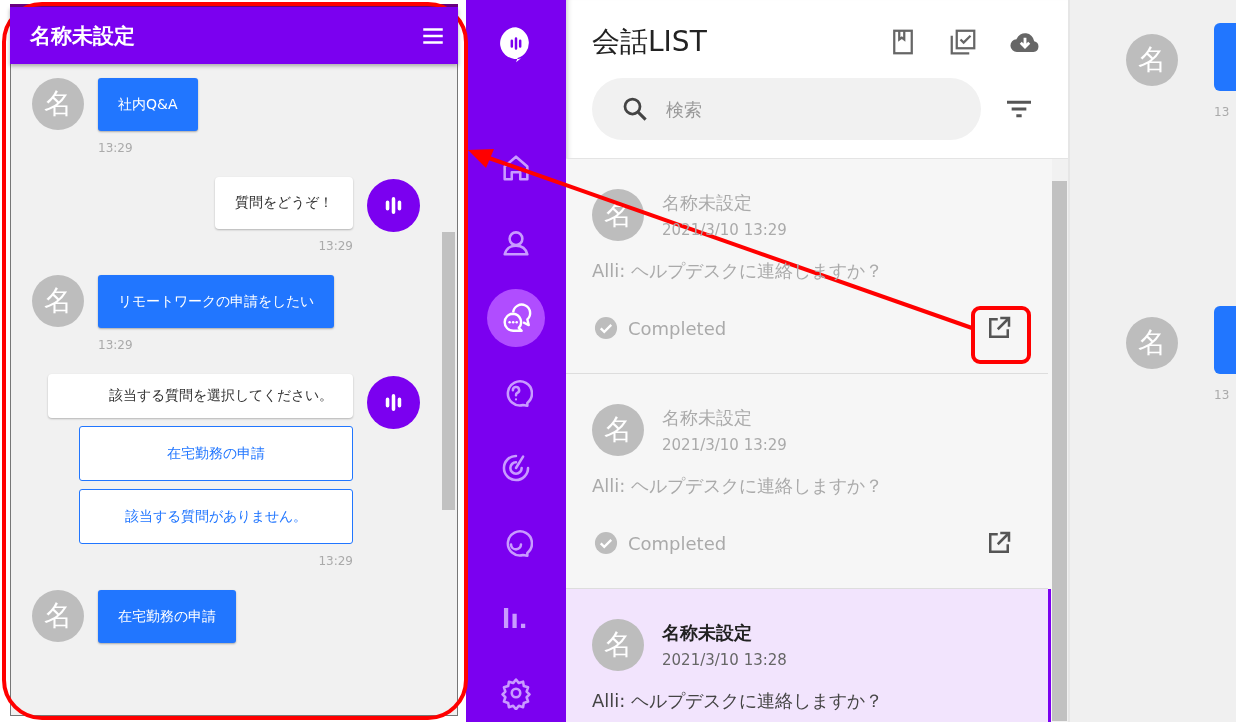  I want to click on search-field: 検索, so click(786, 109).